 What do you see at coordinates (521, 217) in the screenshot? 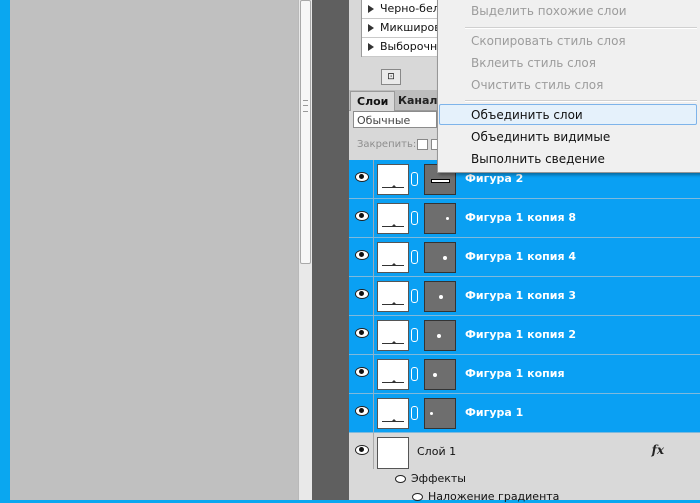
I see `layer-name: Фигура 1 копия 8` at bounding box center [521, 217].